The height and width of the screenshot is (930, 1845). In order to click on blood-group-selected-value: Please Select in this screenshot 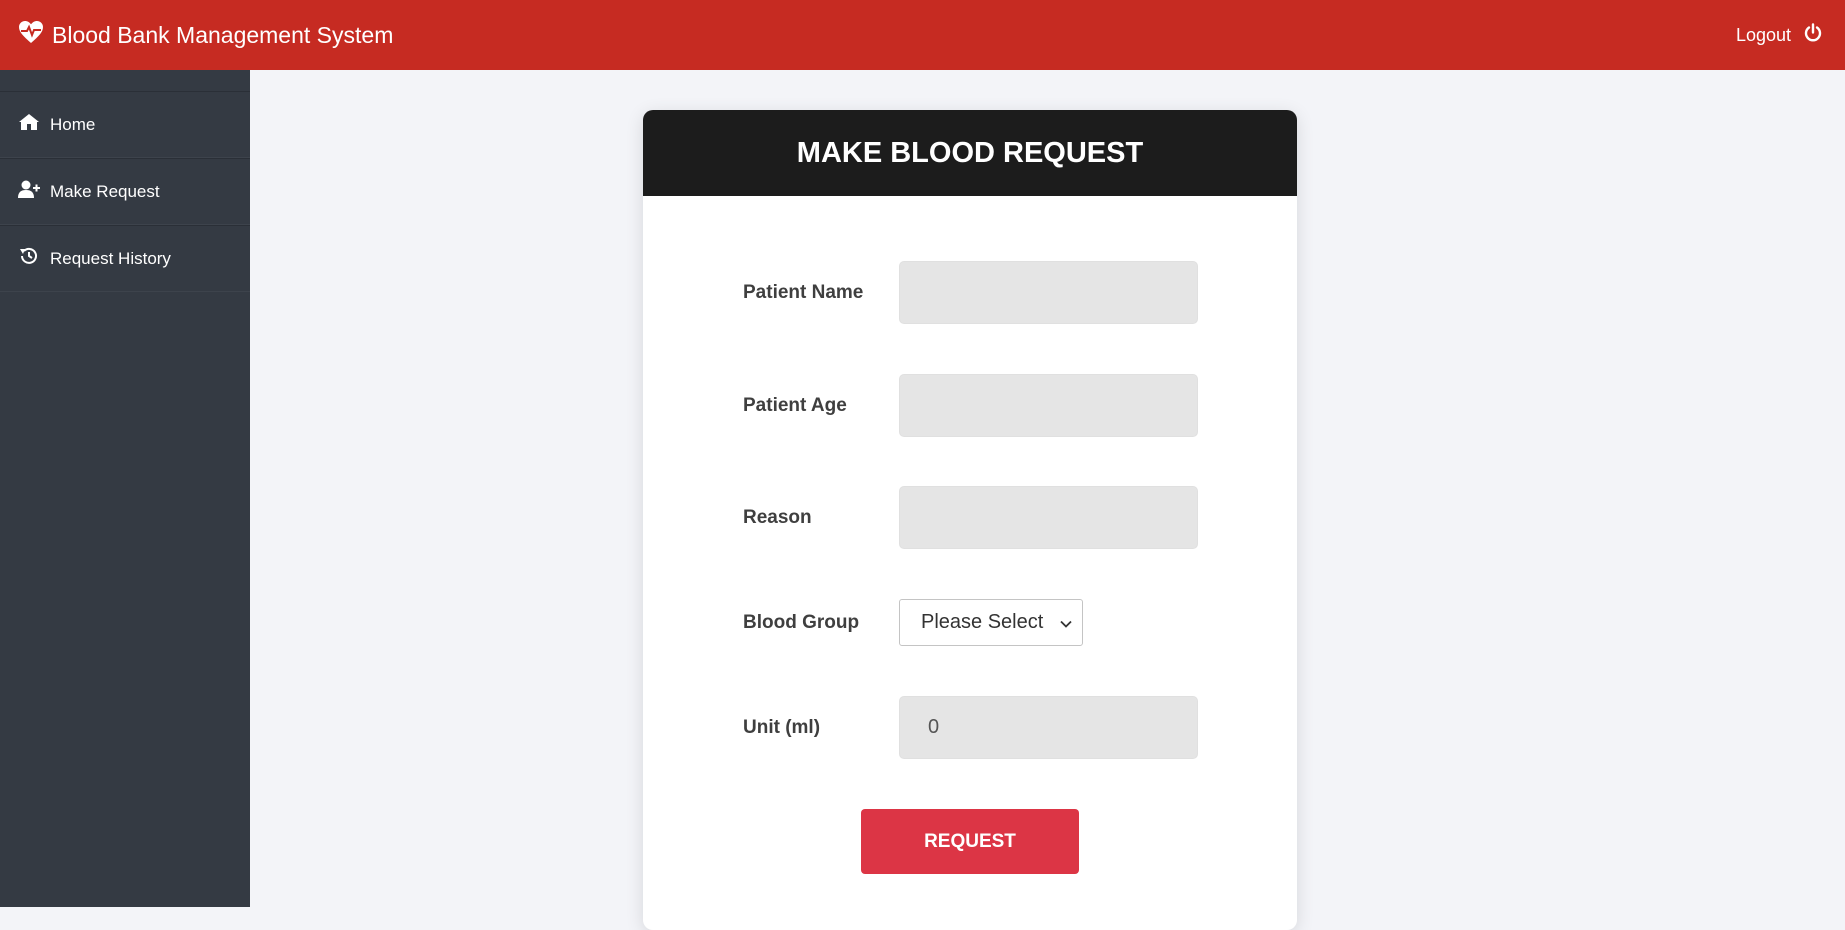, I will do `click(982, 622)`.